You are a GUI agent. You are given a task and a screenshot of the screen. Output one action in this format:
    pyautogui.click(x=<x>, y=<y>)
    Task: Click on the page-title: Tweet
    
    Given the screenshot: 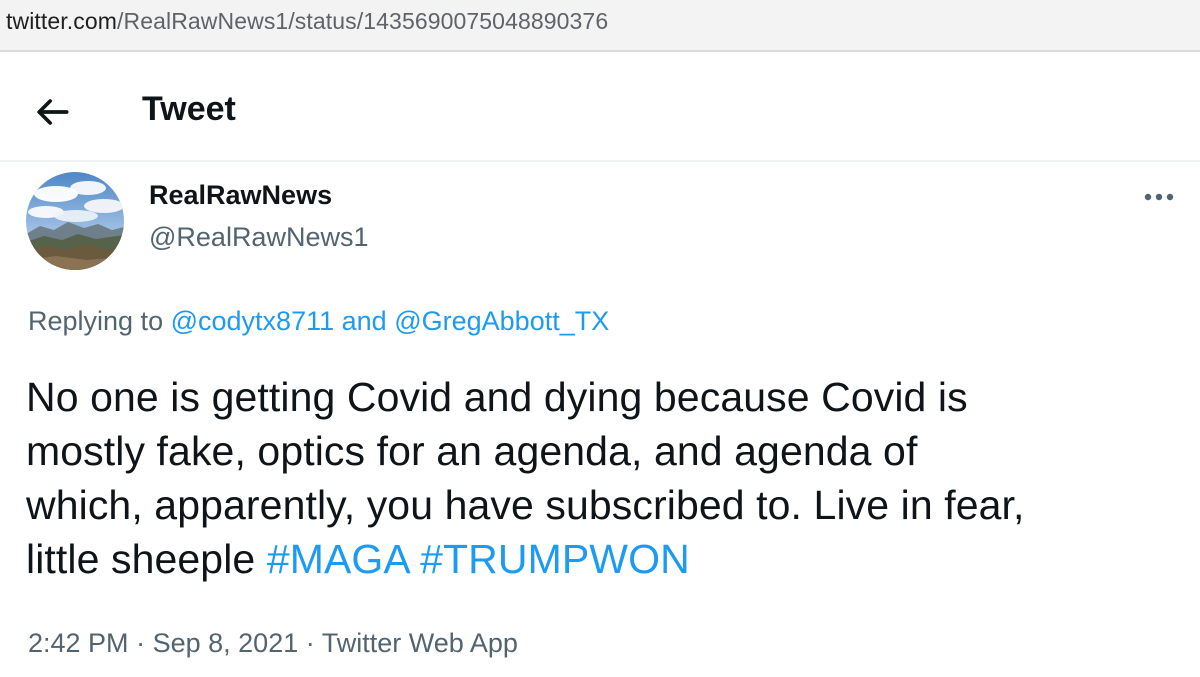 What is the action you would take?
    pyautogui.click(x=189, y=109)
    